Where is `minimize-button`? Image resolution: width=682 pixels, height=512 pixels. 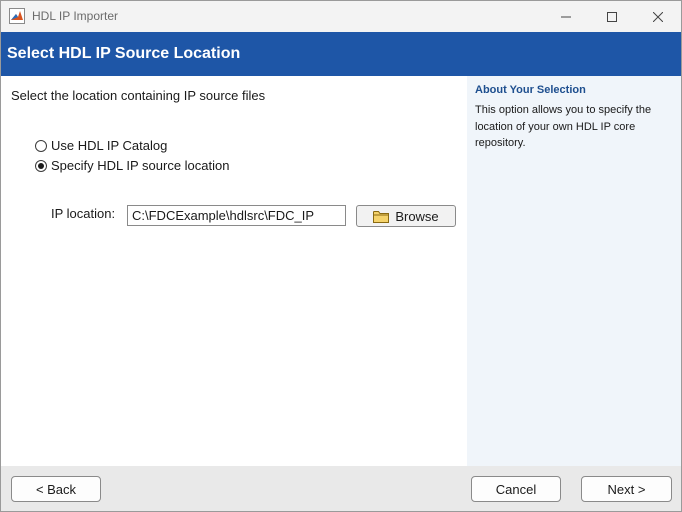
minimize-button is located at coordinates (566, 16).